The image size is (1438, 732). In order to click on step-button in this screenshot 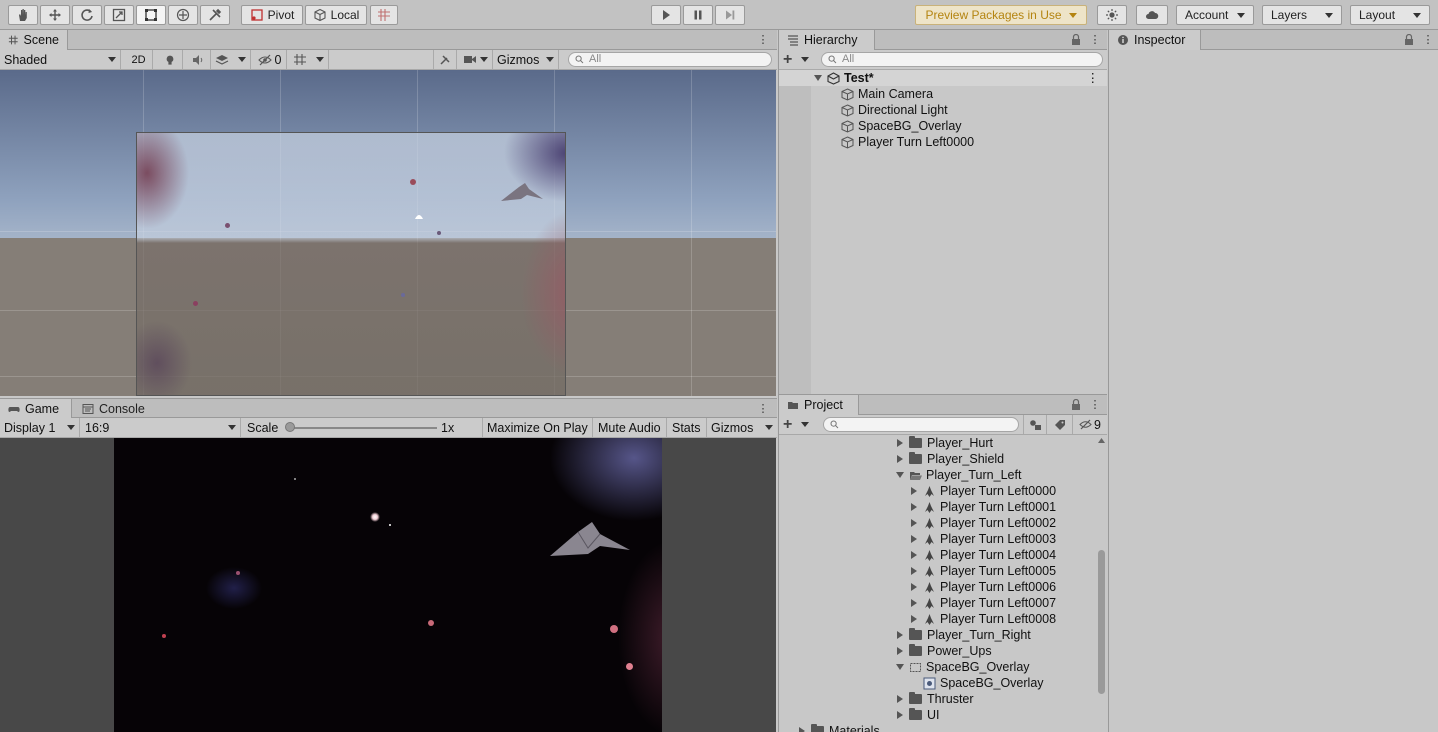, I will do `click(730, 15)`.